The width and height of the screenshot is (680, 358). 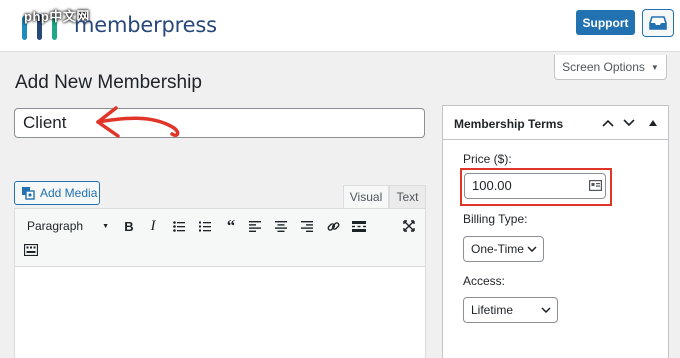 What do you see at coordinates (366, 197) in the screenshot?
I see `tab-visual: Visual` at bounding box center [366, 197].